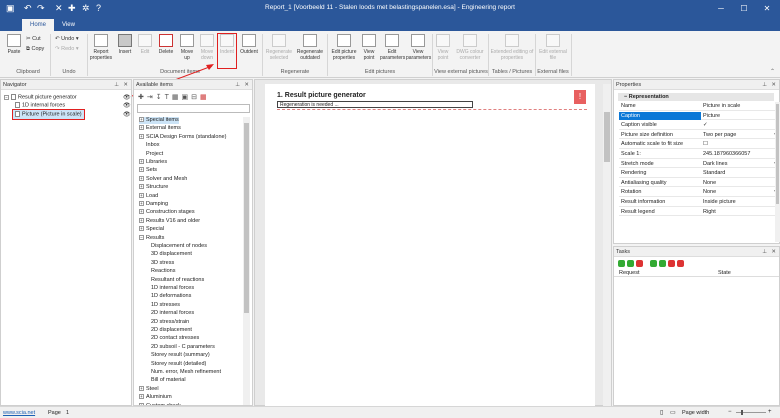  What do you see at coordinates (187, 97) in the screenshot?
I see `picture-icon: ▣` at bounding box center [187, 97].